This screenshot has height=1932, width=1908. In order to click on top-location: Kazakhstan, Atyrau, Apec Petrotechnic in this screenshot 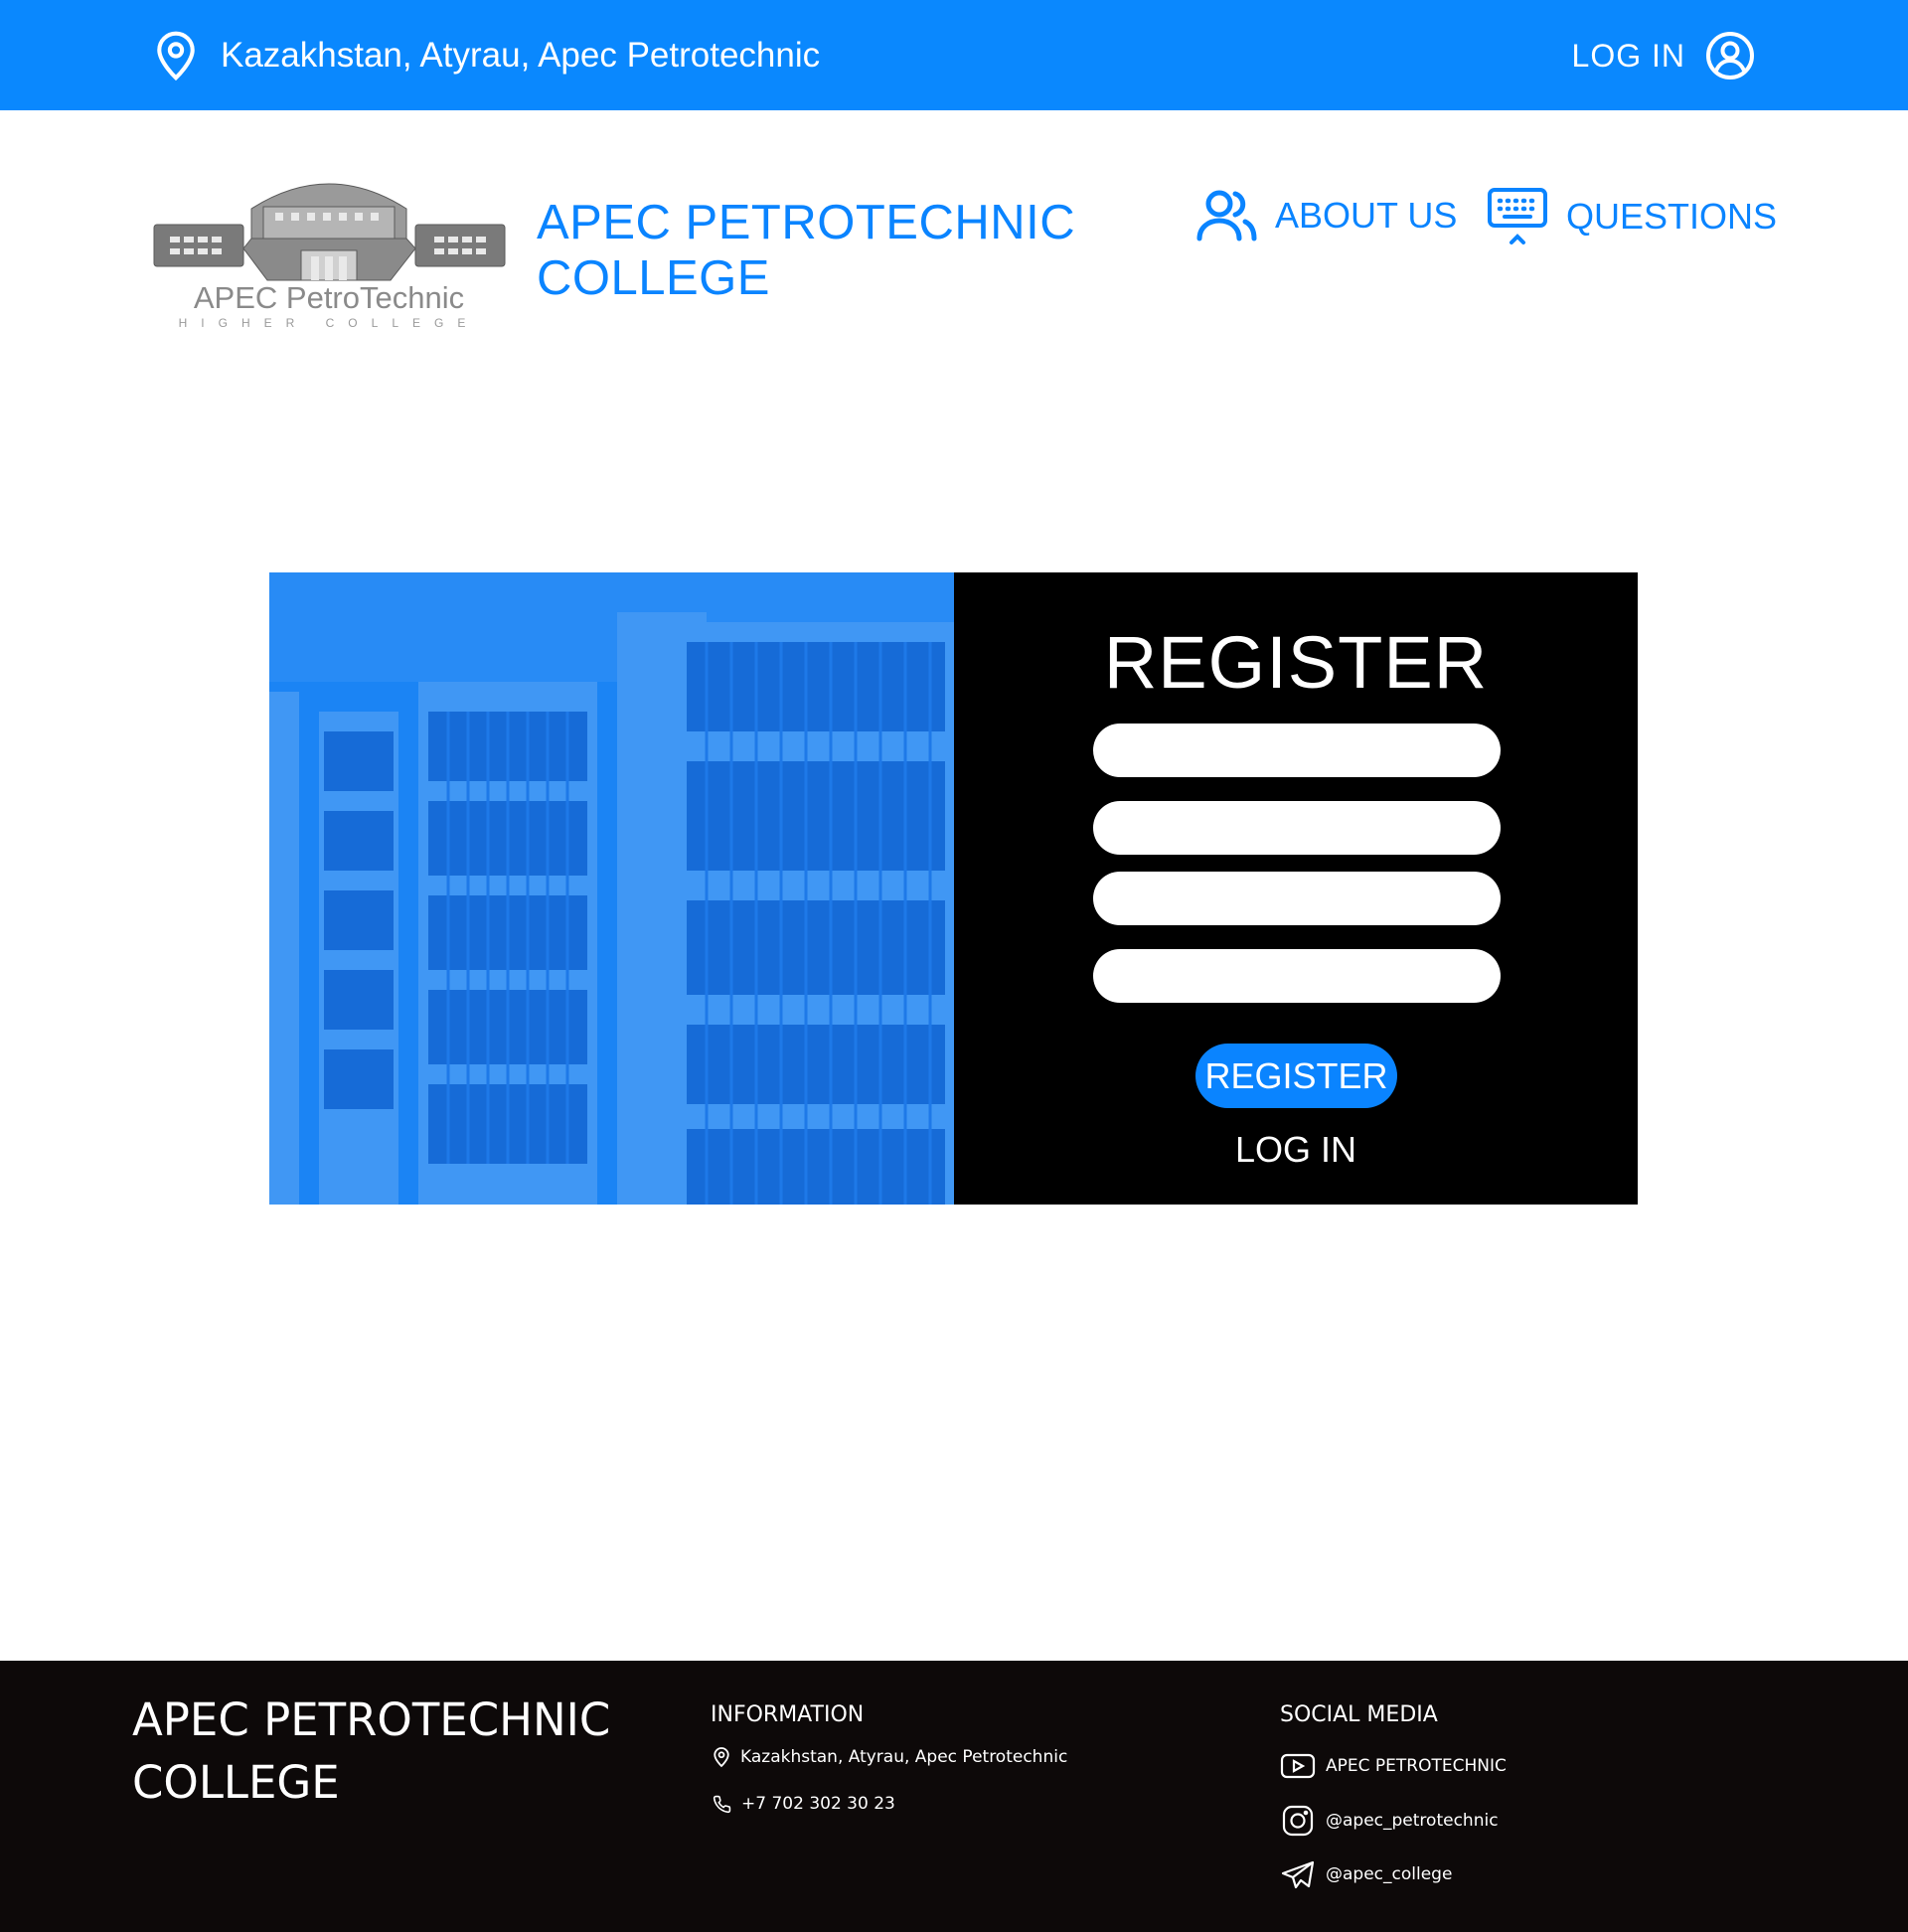, I will do `click(486, 55)`.